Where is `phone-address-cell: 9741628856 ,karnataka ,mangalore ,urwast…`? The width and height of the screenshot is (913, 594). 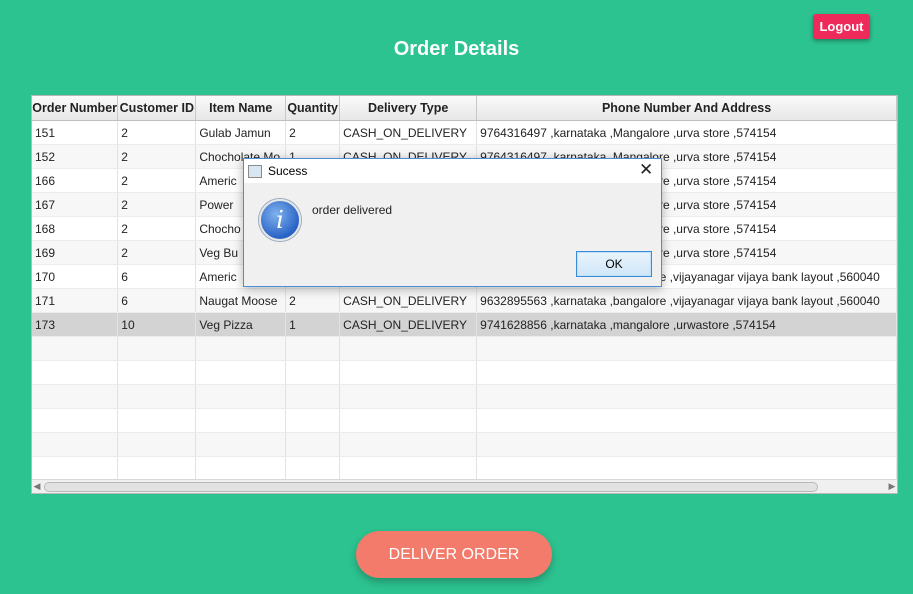
phone-address-cell: 9741628856 ,karnataka ,mangalore ,urwast… is located at coordinates (686, 324).